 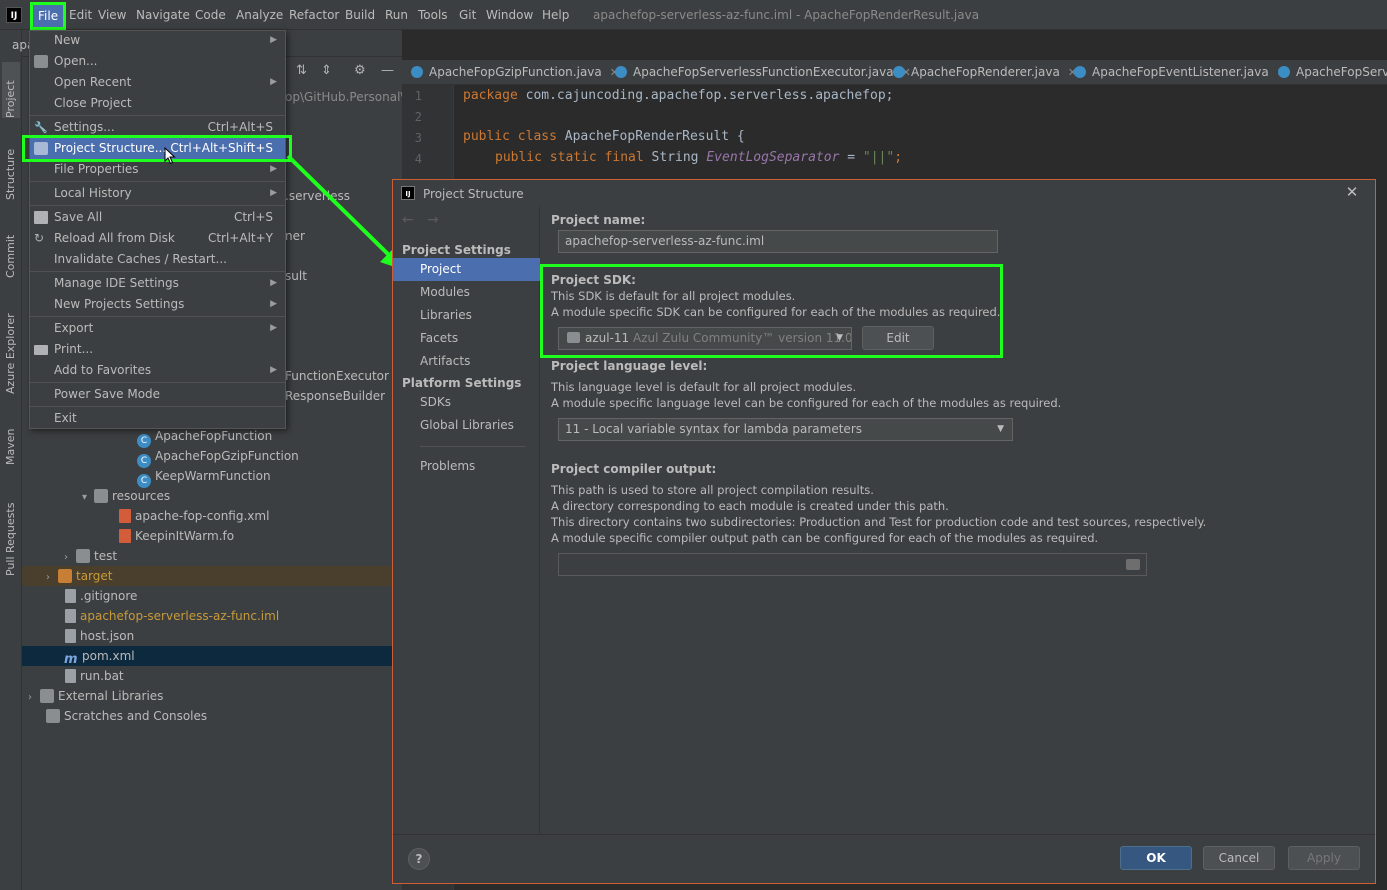 What do you see at coordinates (466, 292) in the screenshot?
I see `nav-item-modules: Modules` at bounding box center [466, 292].